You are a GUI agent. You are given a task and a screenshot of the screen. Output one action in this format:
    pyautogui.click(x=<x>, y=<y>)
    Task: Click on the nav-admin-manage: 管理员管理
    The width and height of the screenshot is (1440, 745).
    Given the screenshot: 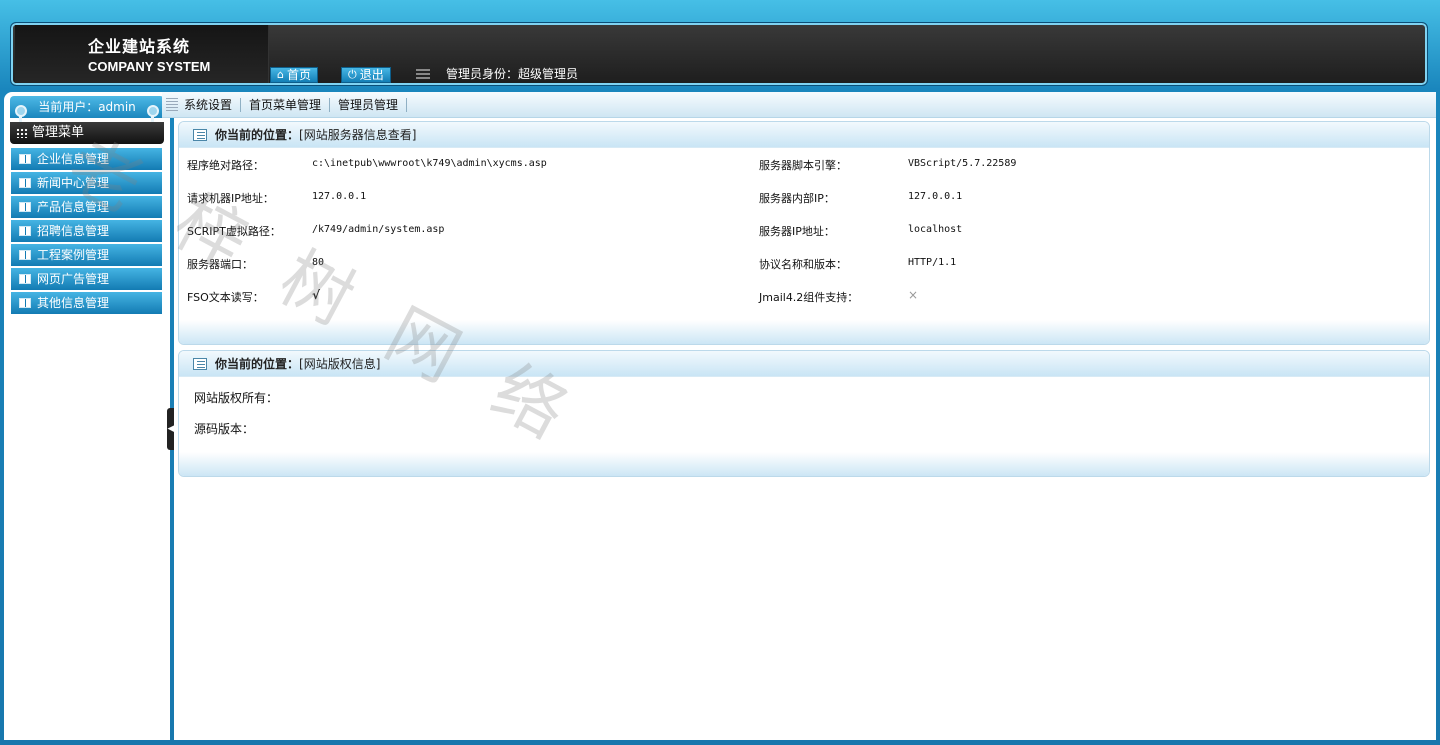 What is the action you would take?
    pyautogui.click(x=369, y=104)
    